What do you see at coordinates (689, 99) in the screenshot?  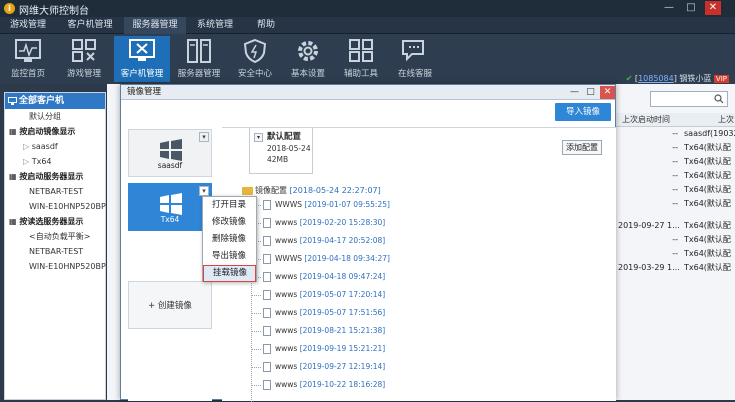 I see `search-input` at bounding box center [689, 99].